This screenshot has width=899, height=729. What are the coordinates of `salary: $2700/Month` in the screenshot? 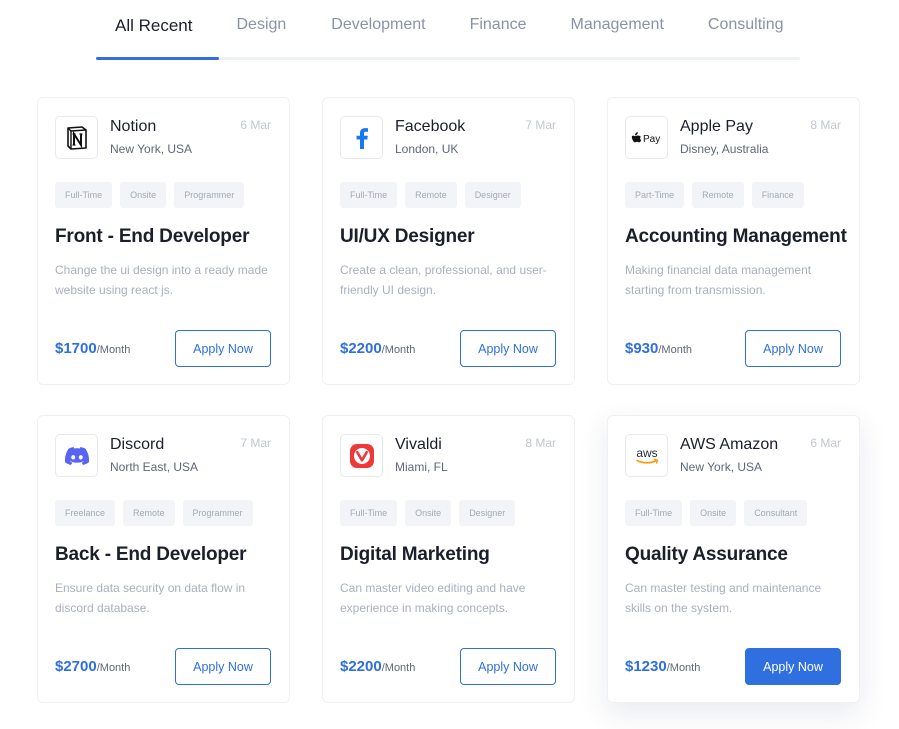 It's located at (92, 666).